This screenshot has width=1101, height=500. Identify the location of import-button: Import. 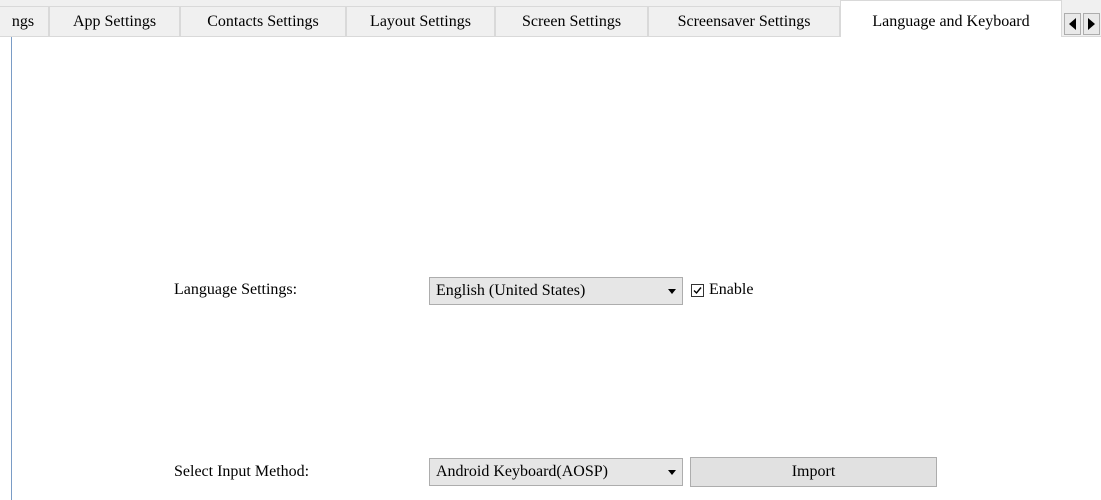
(813, 472).